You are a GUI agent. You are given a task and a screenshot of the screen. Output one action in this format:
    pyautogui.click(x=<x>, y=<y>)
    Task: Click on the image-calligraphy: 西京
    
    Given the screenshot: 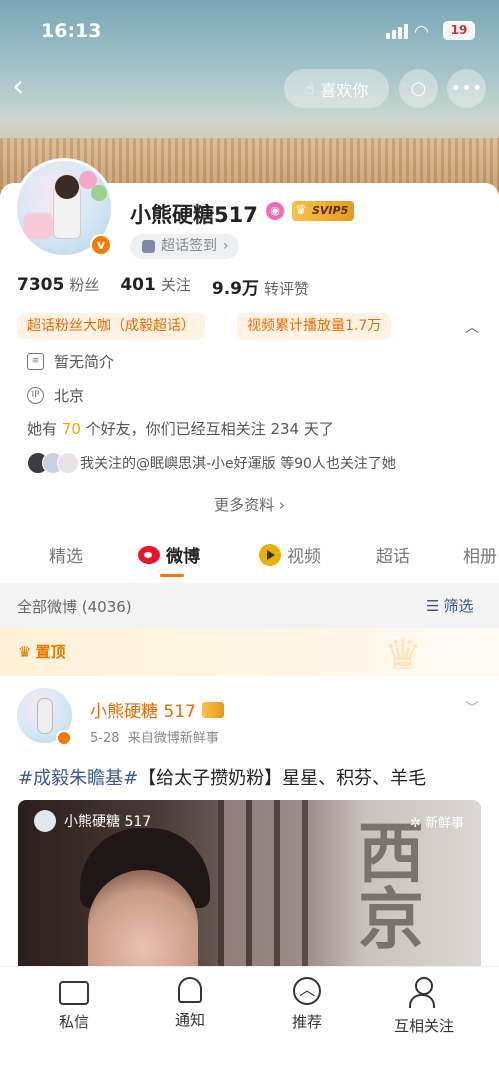 What is the action you would take?
    pyautogui.click(x=391, y=886)
    